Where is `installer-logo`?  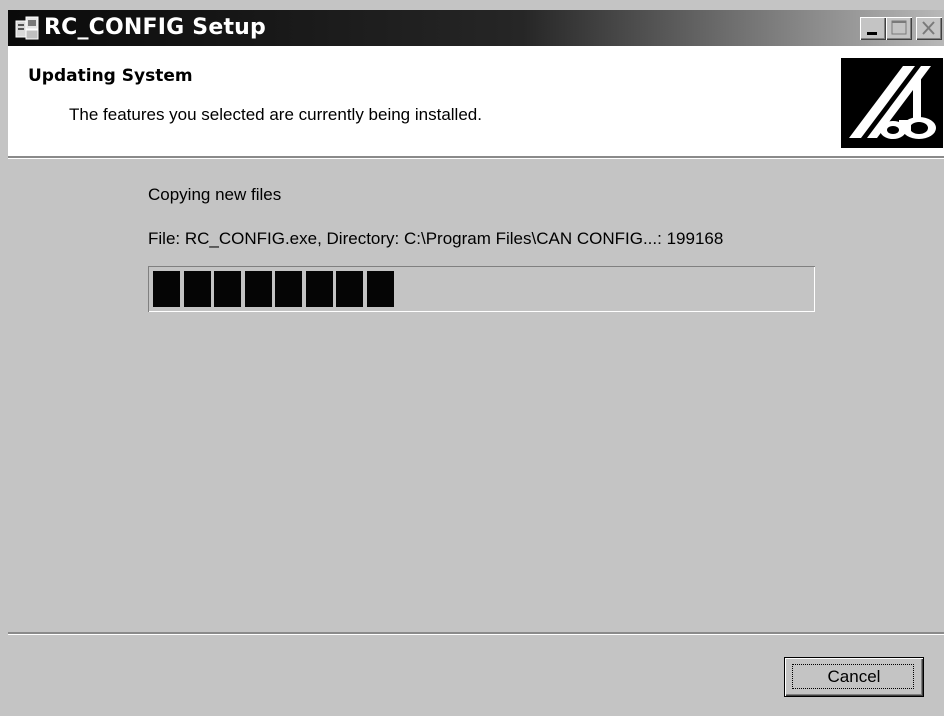 installer-logo is located at coordinates (892, 103).